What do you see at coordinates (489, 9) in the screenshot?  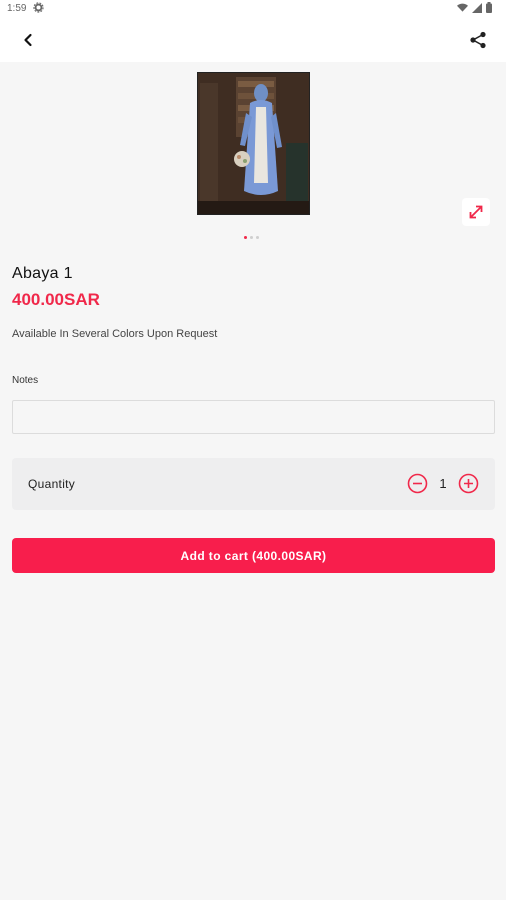 I see `battery-icon` at bounding box center [489, 9].